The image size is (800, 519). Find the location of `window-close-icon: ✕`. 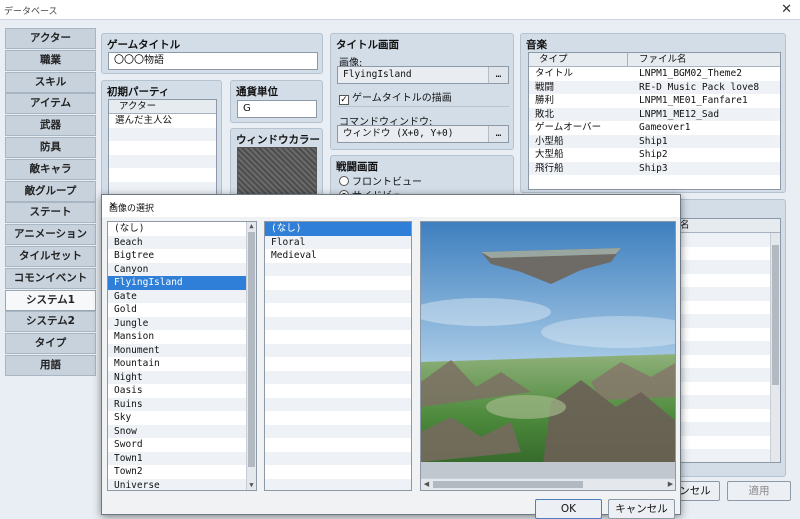

window-close-icon: ✕ is located at coordinates (786, 9).